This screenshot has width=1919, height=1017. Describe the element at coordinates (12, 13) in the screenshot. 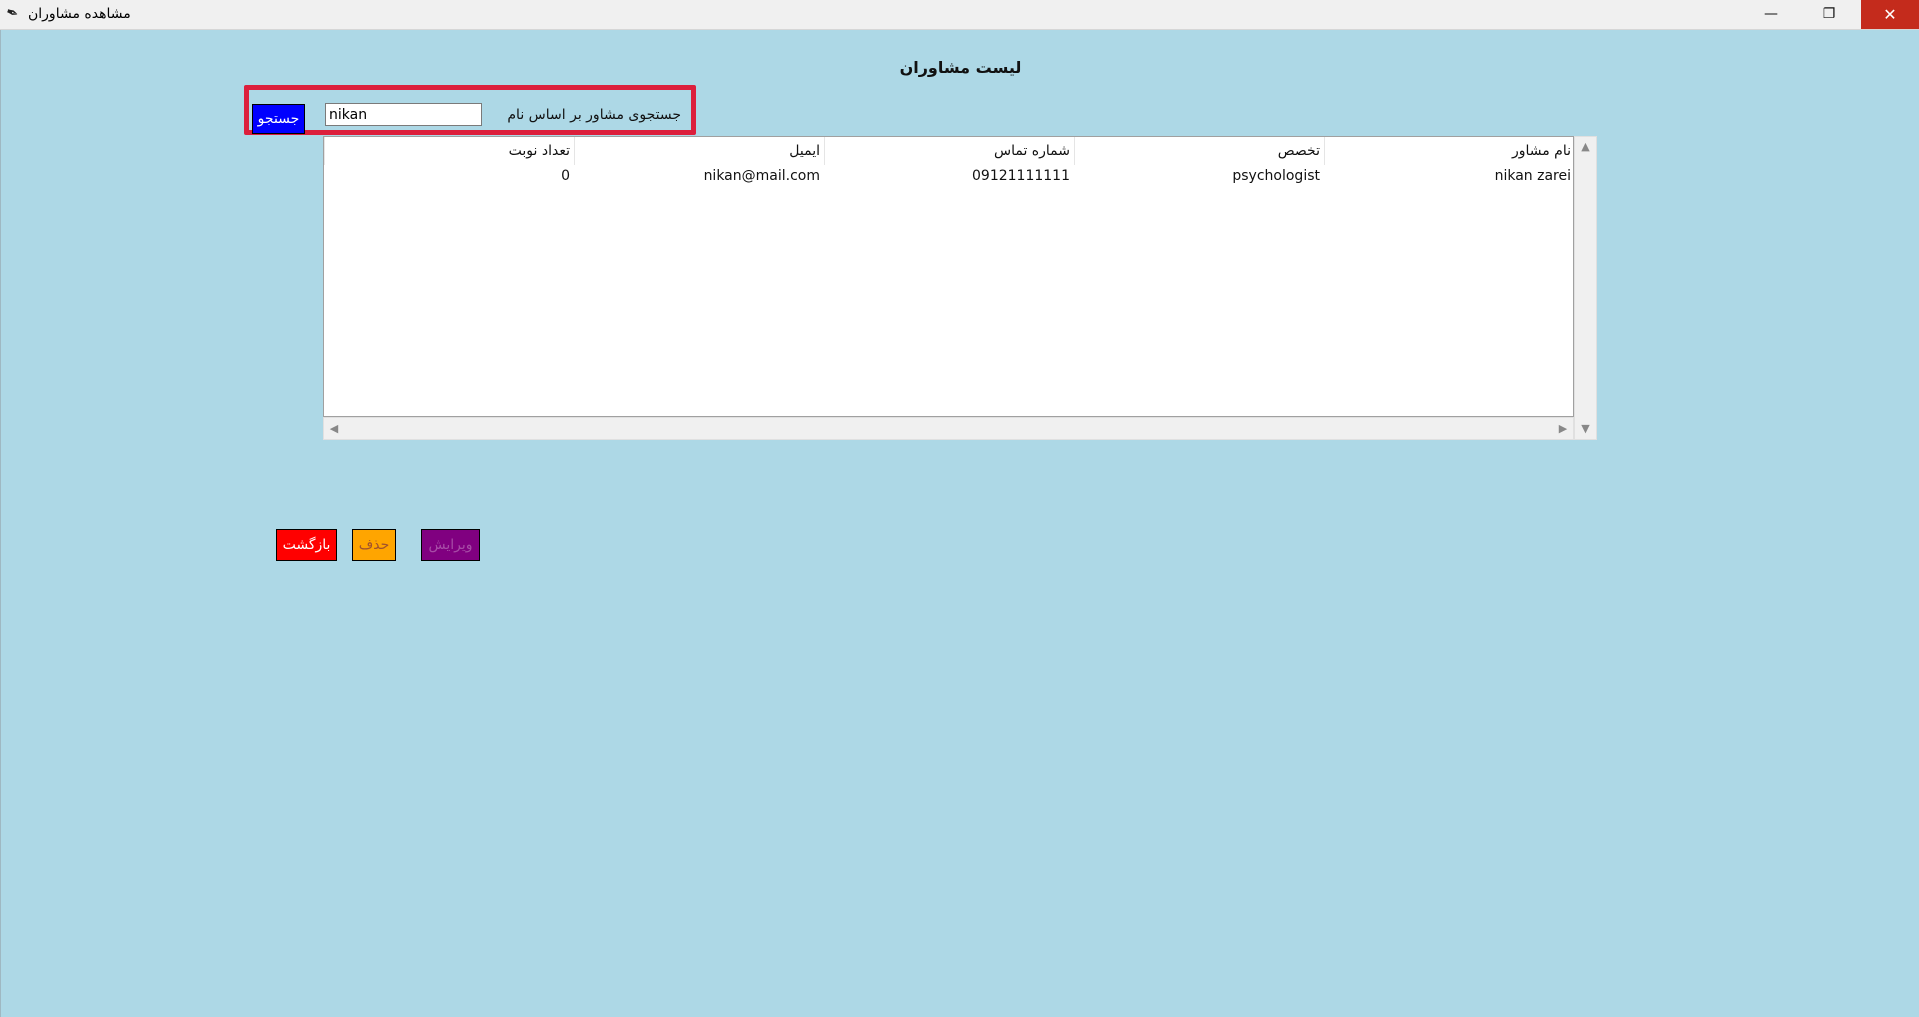

I see `feather-icon: ✒` at that location.